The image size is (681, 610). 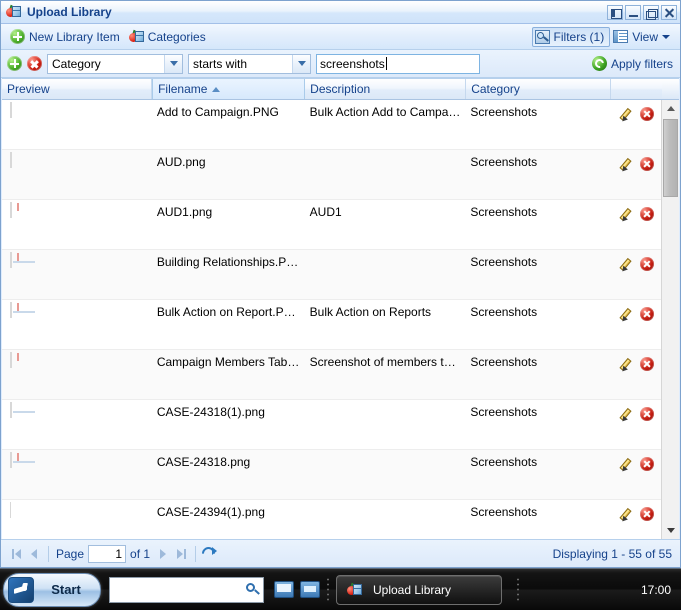 What do you see at coordinates (181, 162) in the screenshot?
I see `cell-filename: AUD.png` at bounding box center [181, 162].